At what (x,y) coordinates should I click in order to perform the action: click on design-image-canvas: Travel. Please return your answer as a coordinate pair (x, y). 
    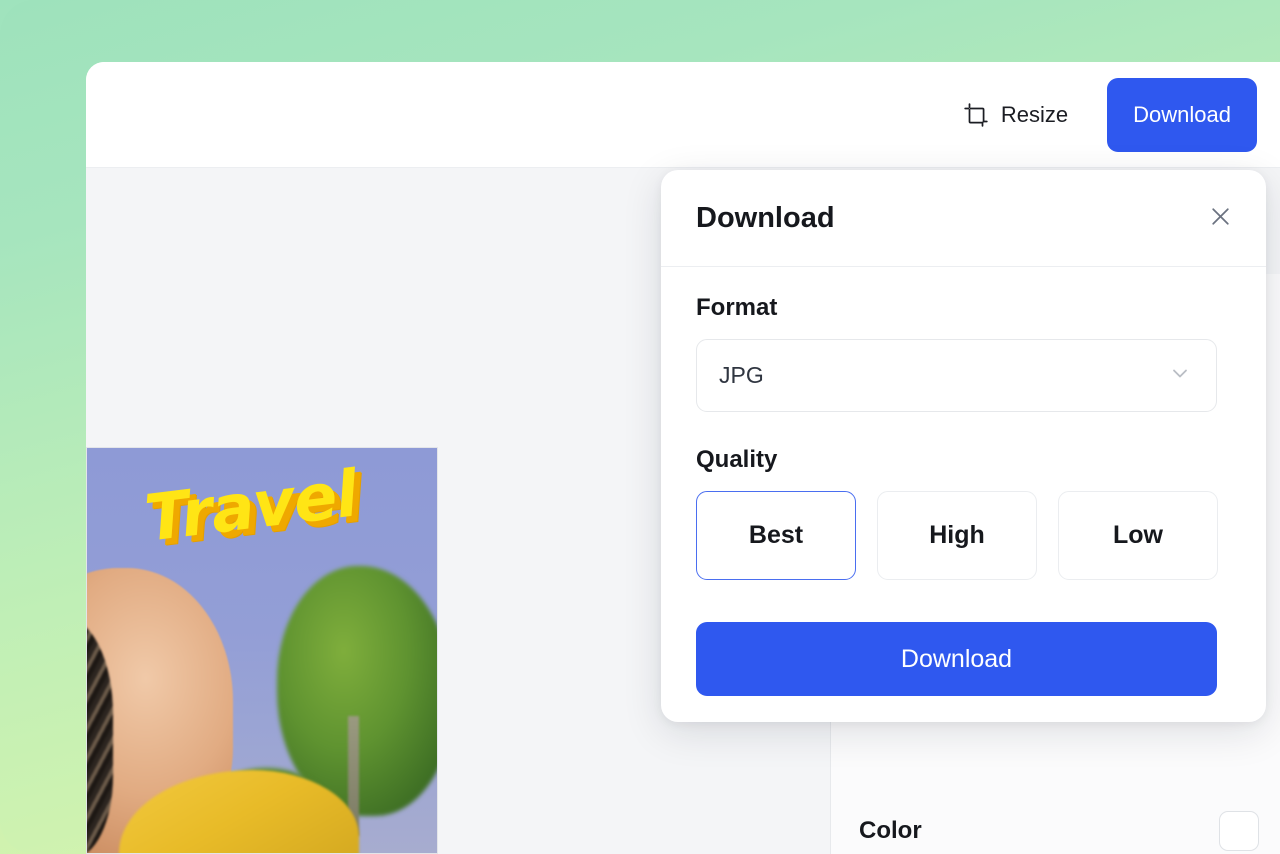
    Looking at the image, I should click on (262, 650).